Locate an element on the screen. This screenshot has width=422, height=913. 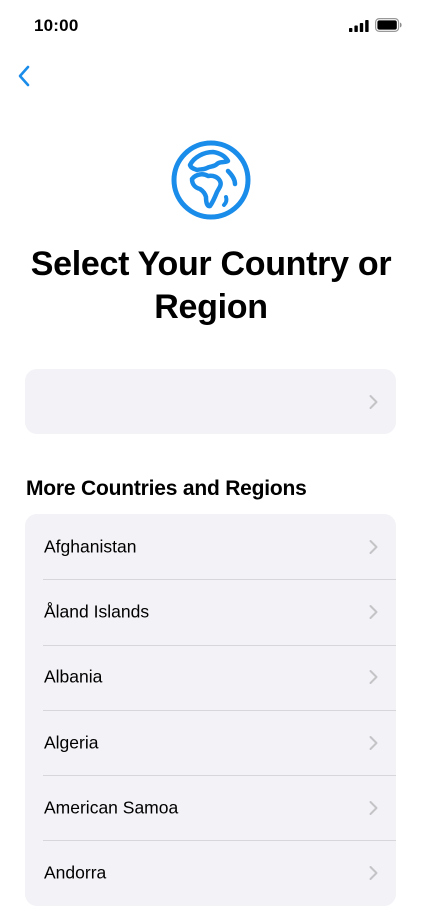
cellular-signal-icon is located at coordinates (359, 26).